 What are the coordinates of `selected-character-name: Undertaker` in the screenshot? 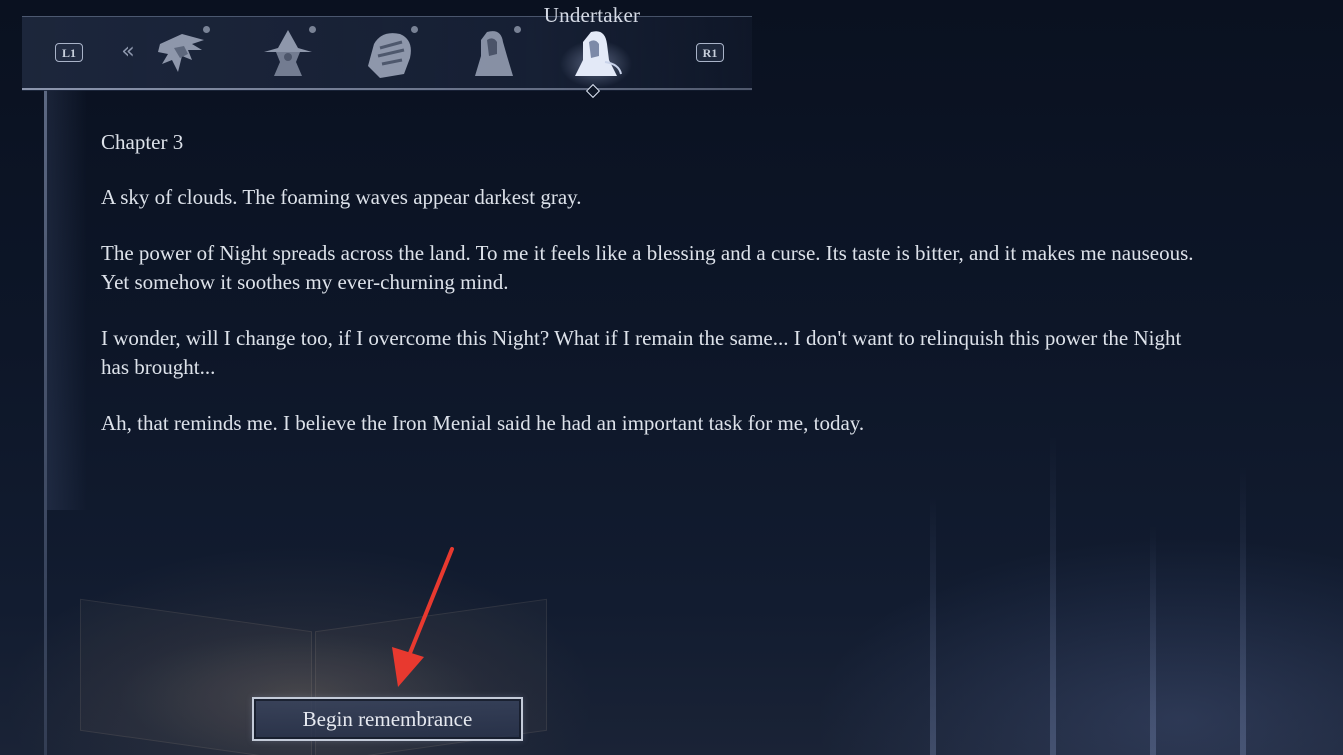 It's located at (592, 15).